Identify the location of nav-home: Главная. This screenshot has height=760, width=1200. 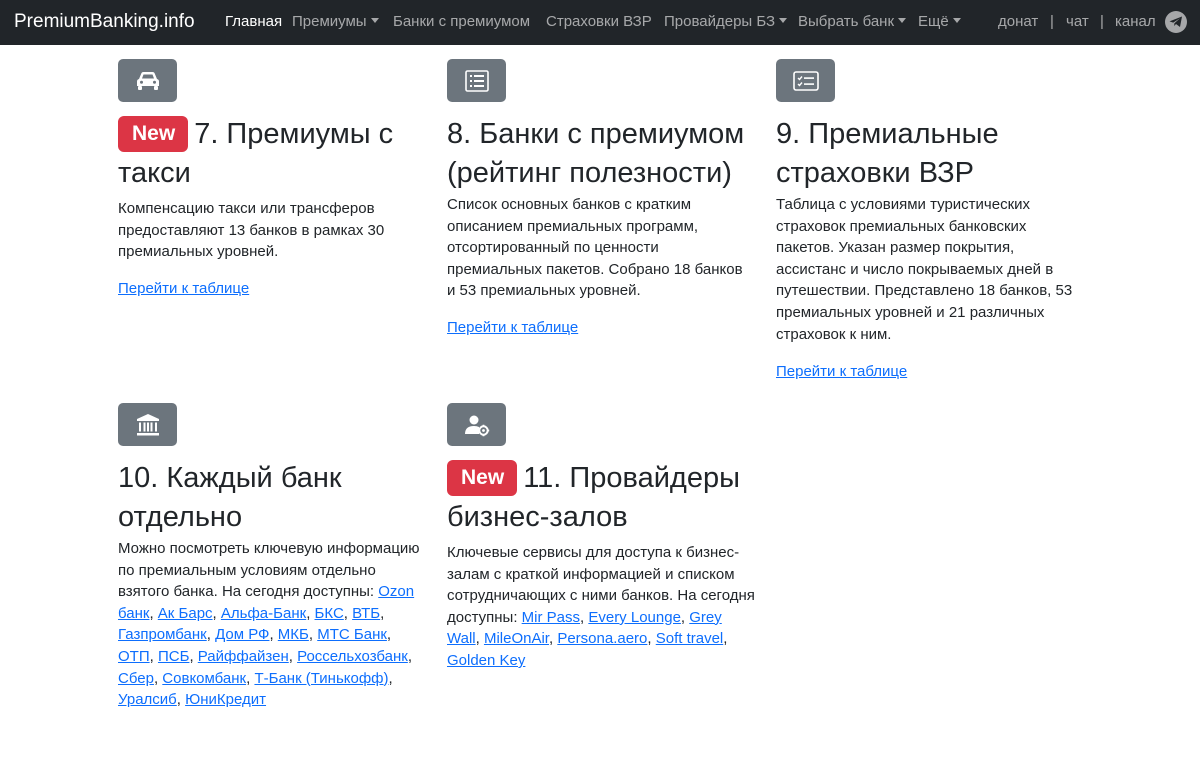
(253, 22).